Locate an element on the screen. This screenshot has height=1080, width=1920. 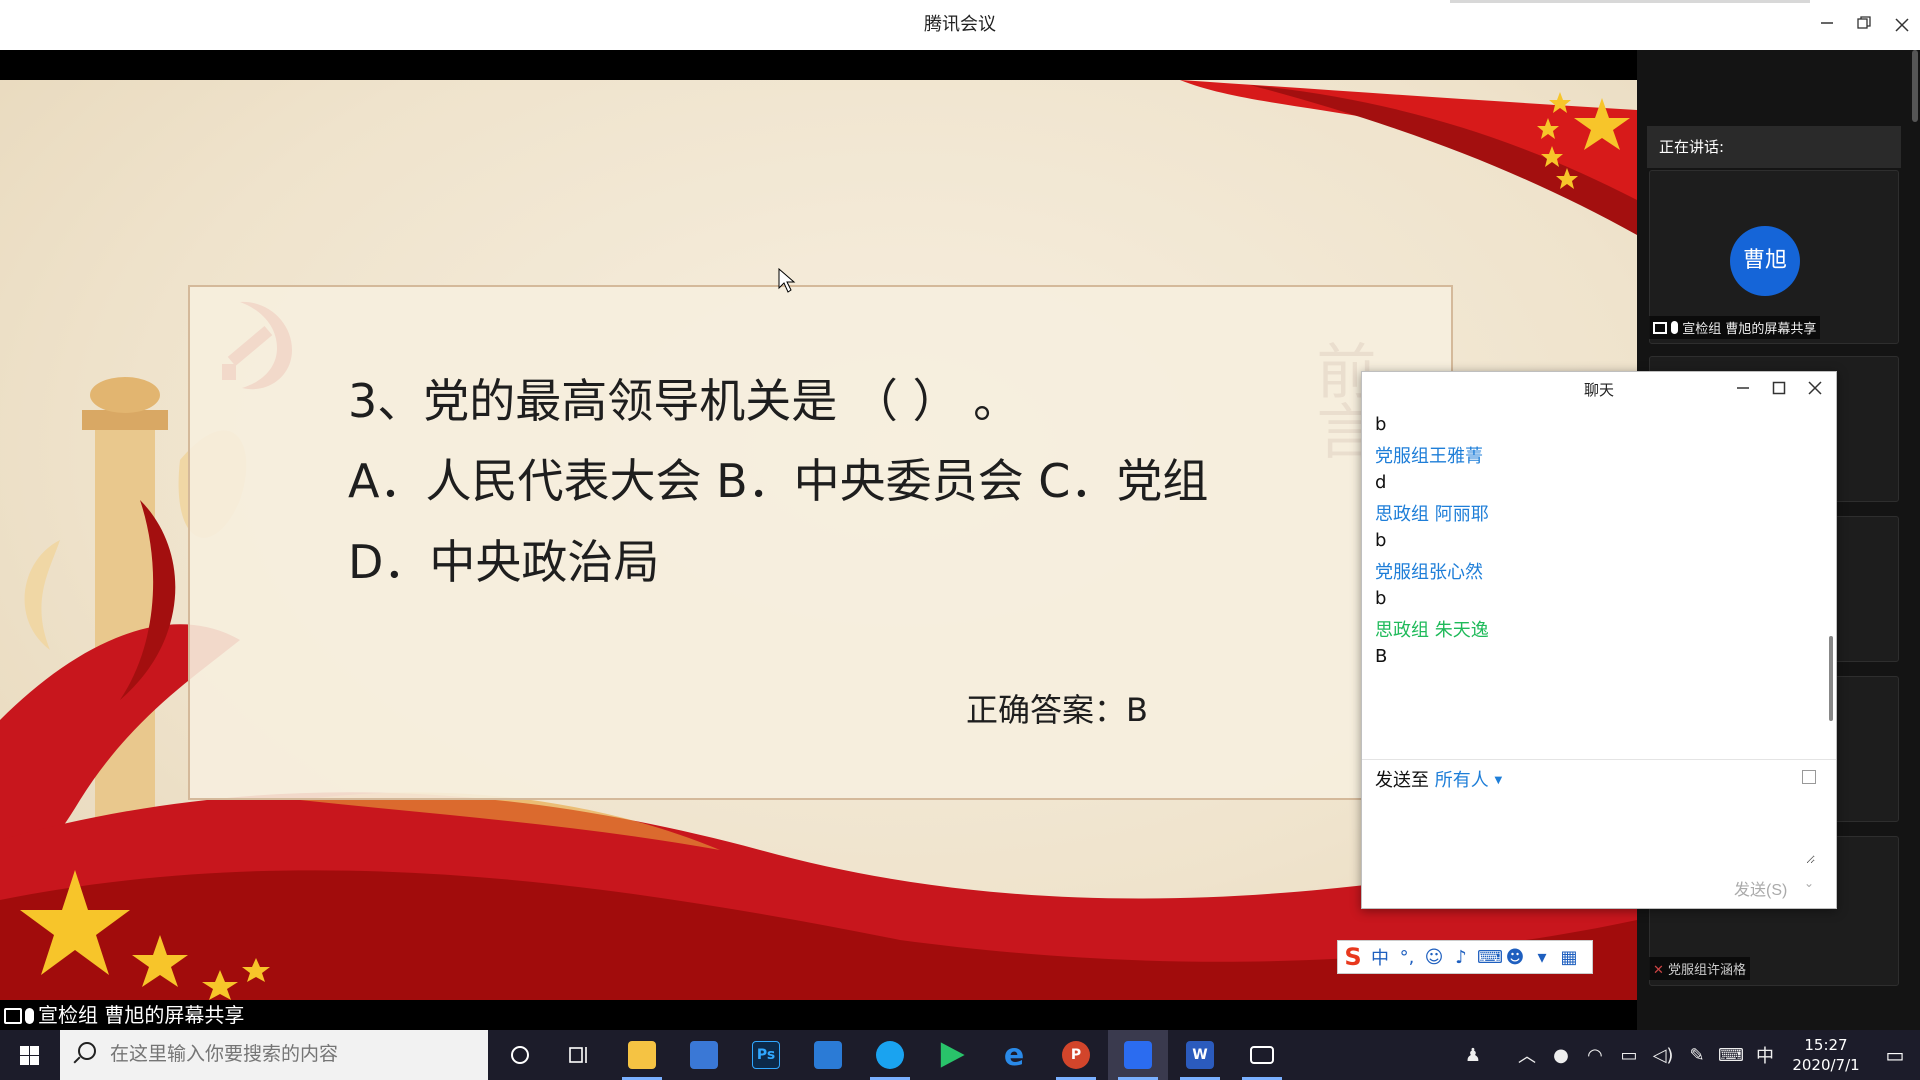
window-title: 腾讯会议 is located at coordinates (960, 24).